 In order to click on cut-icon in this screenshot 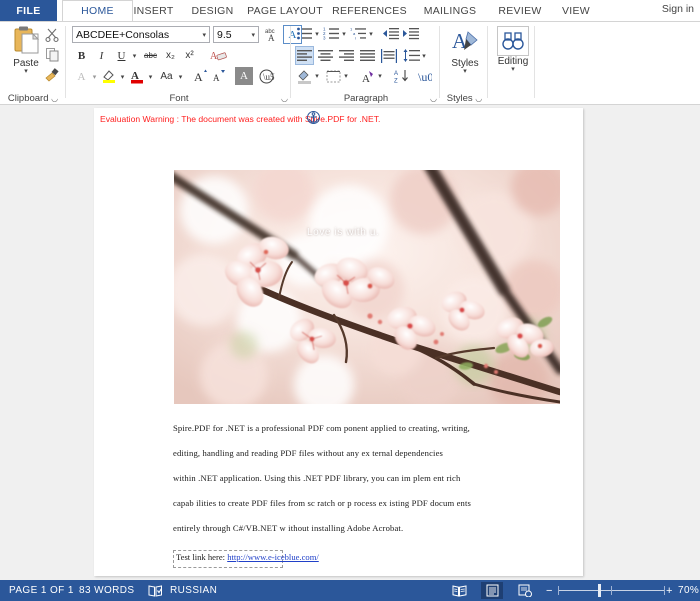, I will do `click(52, 34)`.